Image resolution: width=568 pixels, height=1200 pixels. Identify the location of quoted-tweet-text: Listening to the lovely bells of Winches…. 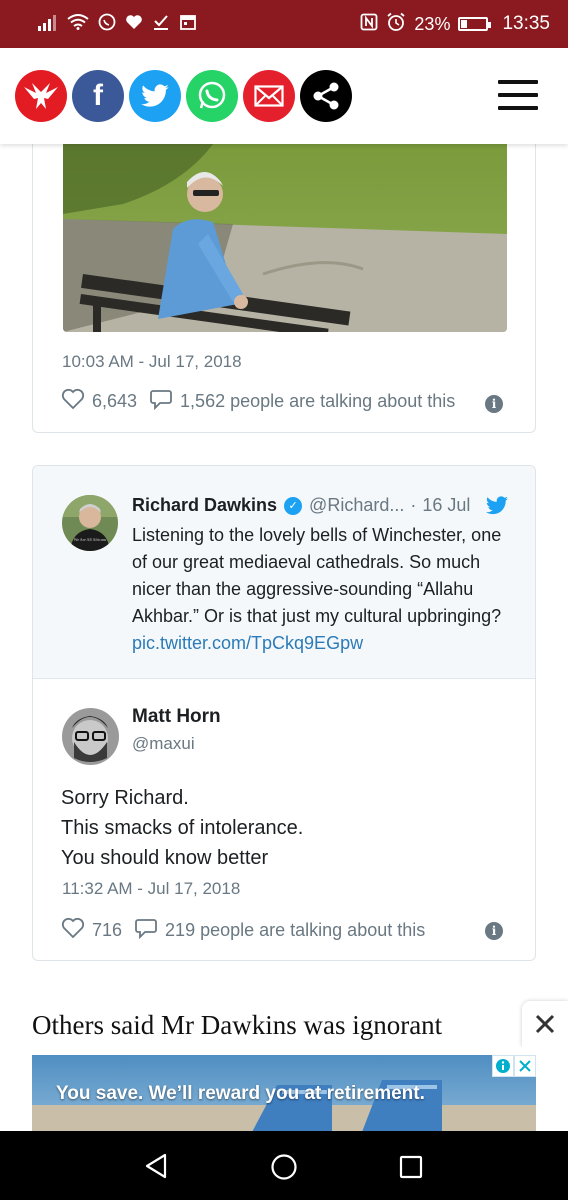
(322, 589).